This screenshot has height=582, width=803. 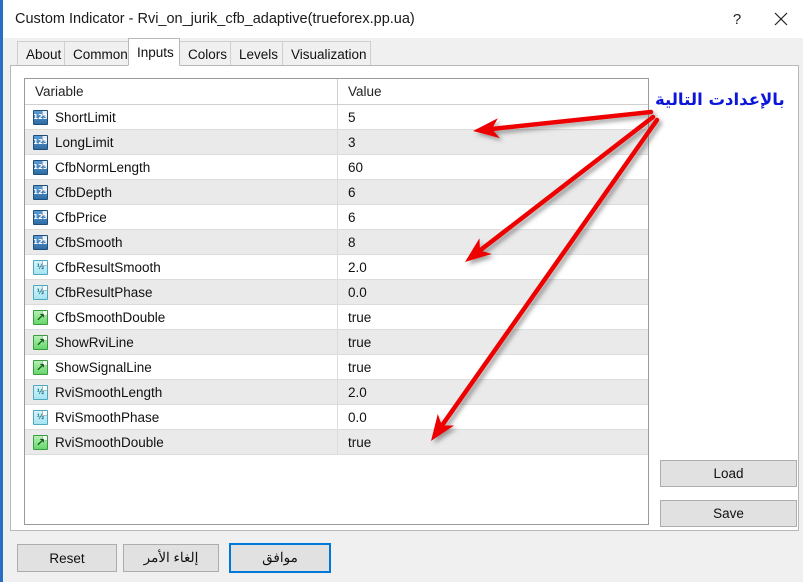 I want to click on help-glyph: ?, so click(x=737, y=19).